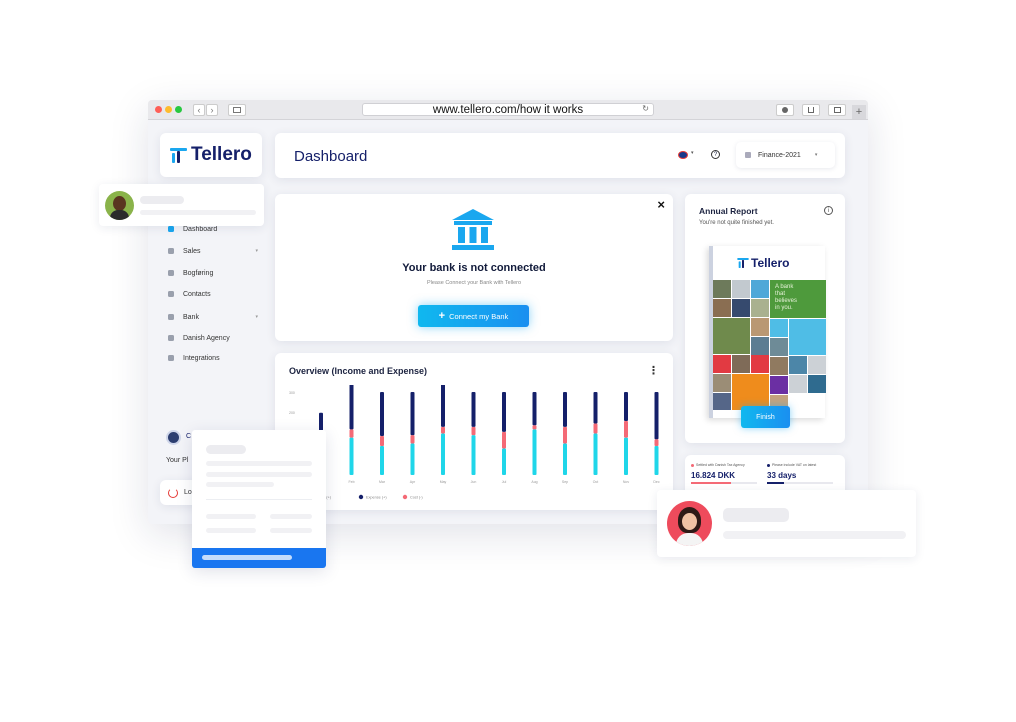 This screenshot has height=722, width=1016. I want to click on bar-revenue-sep, so click(565, 459).